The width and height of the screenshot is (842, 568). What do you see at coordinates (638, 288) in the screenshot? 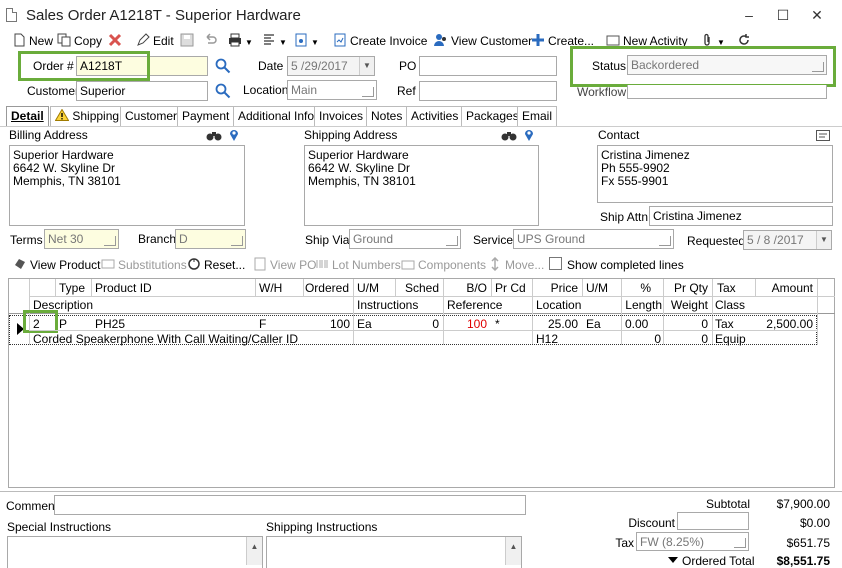
I see `col-pct: %` at bounding box center [638, 288].